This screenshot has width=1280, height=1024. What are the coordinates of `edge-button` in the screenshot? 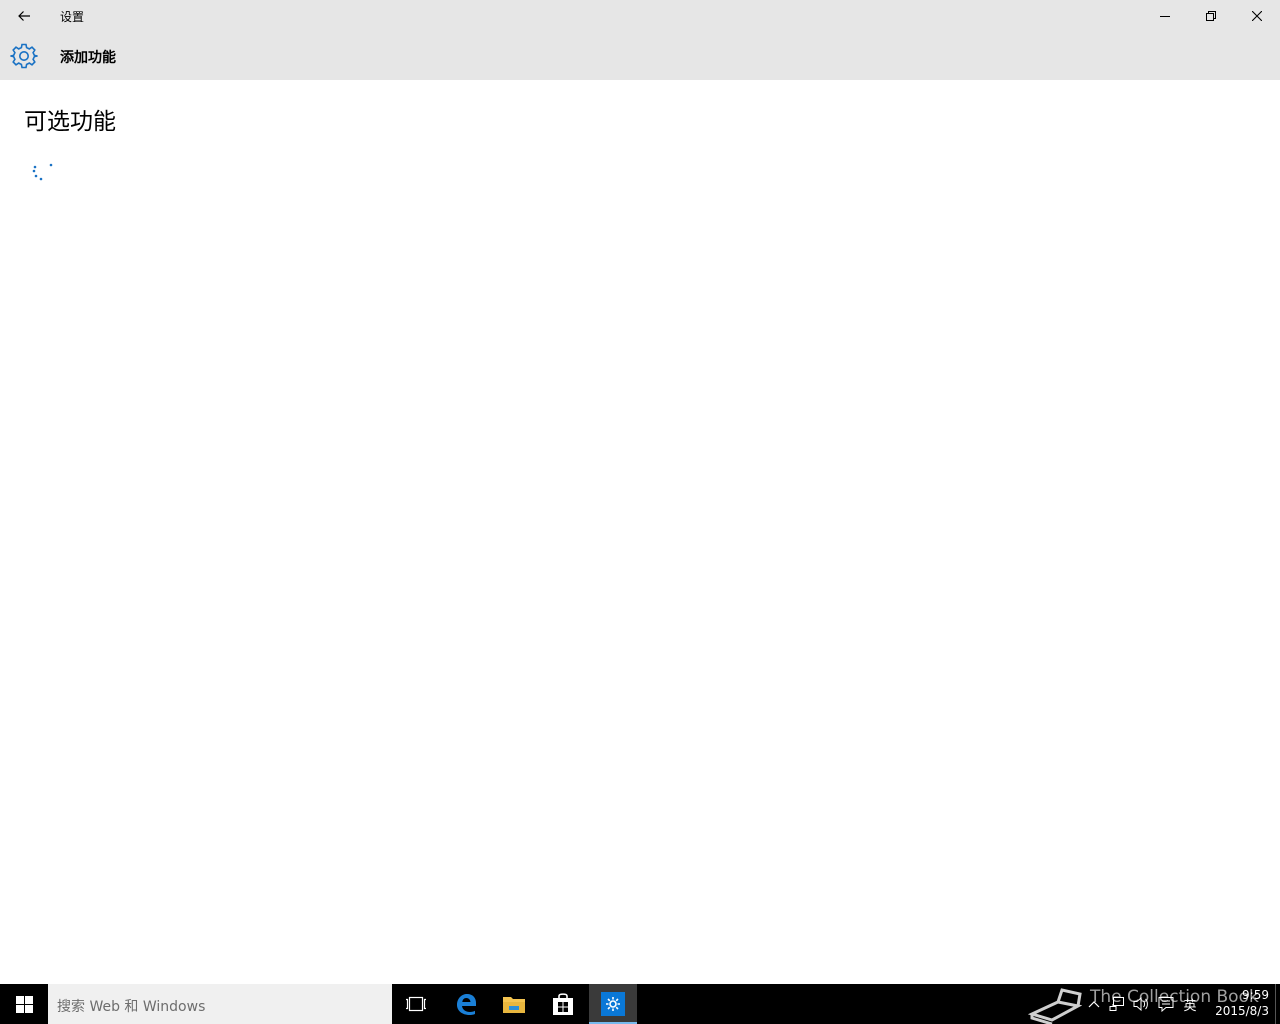 It's located at (466, 1004).